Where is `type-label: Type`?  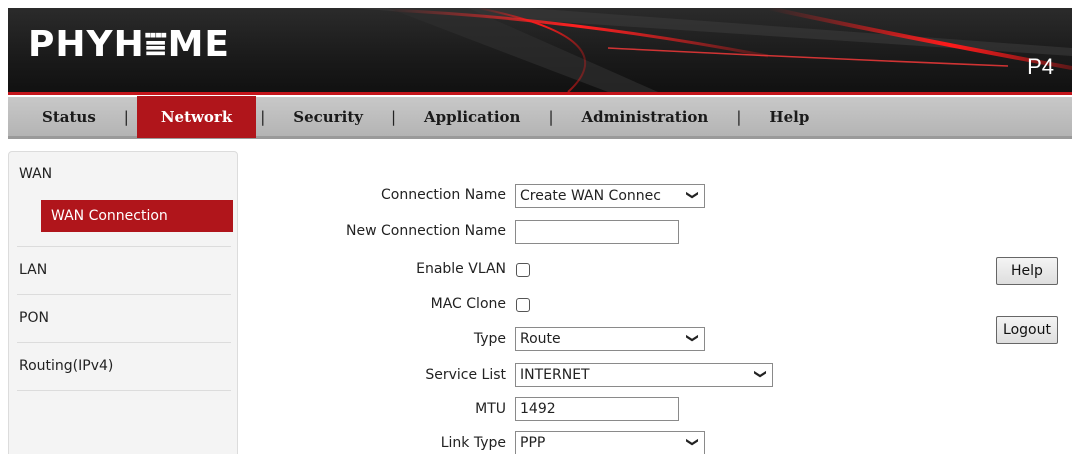
type-label: Type is located at coordinates (489, 339).